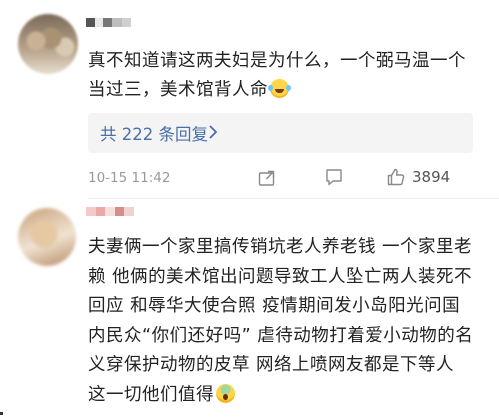 Image resolution: width=499 pixels, height=420 pixels. What do you see at coordinates (431, 177) in the screenshot?
I see `like-count: 3894` at bounding box center [431, 177].